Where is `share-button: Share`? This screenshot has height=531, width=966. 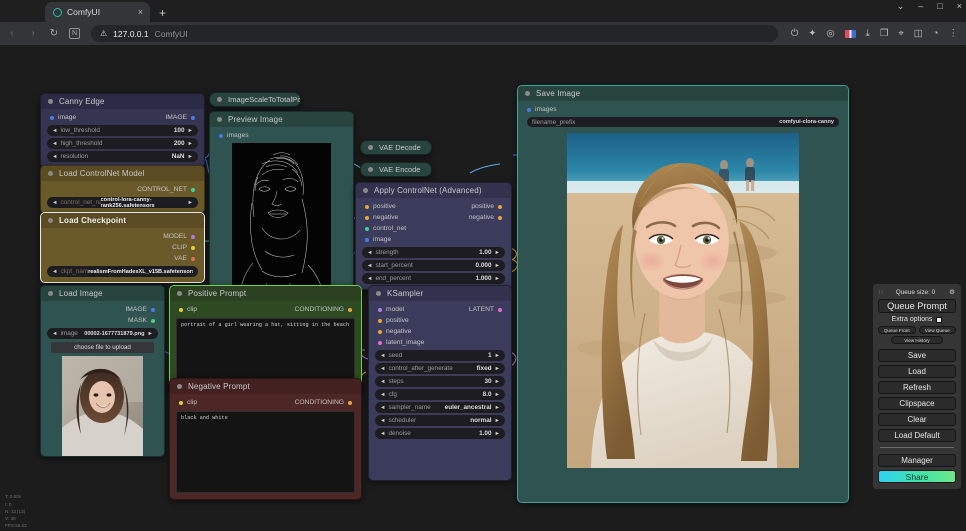 share-button: Share is located at coordinates (917, 476).